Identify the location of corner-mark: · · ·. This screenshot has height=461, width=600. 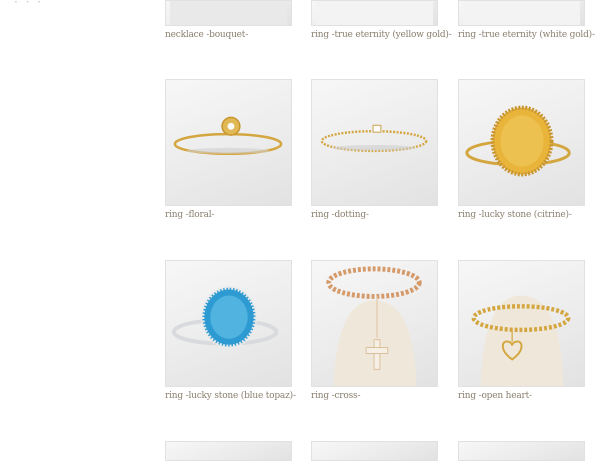
(29, 4).